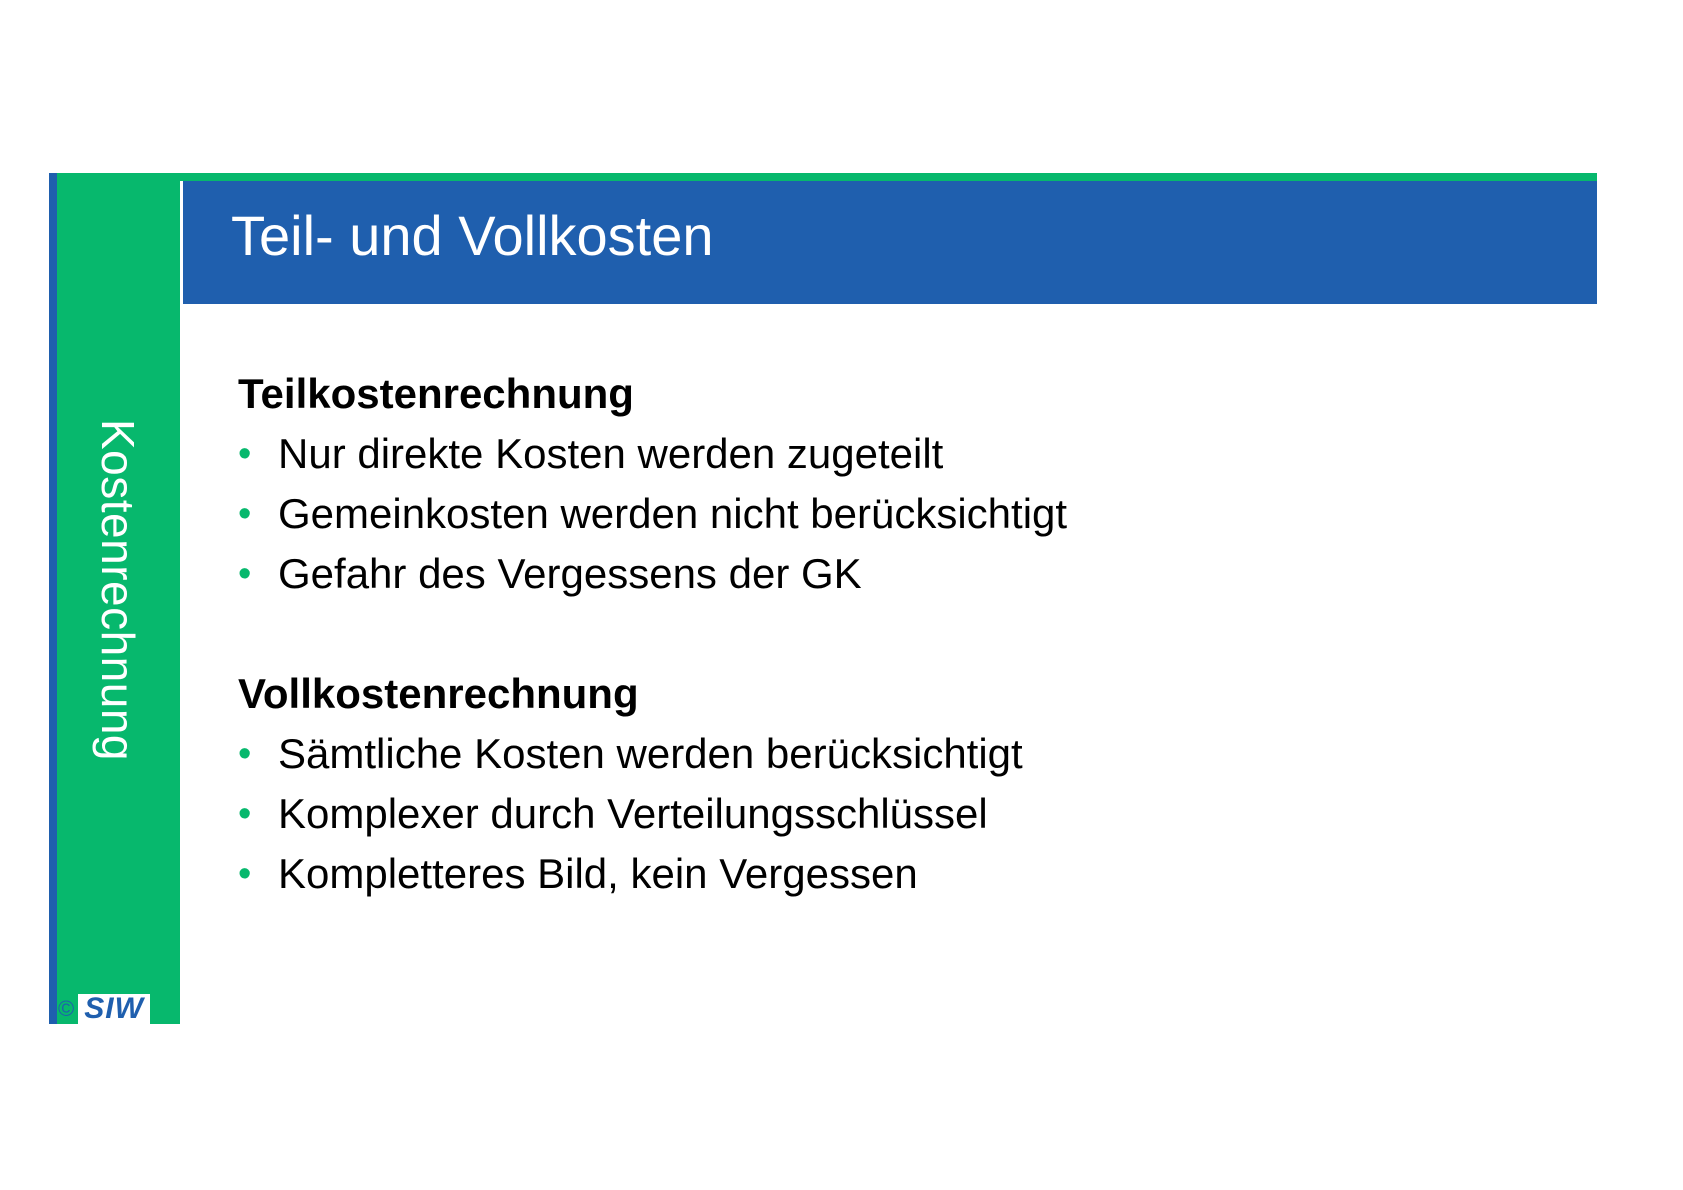 This screenshot has height=1190, width=1683. Describe the element at coordinates (570, 573) in the screenshot. I see `list-item-text: Gefahr des Vergessens der GK` at that location.